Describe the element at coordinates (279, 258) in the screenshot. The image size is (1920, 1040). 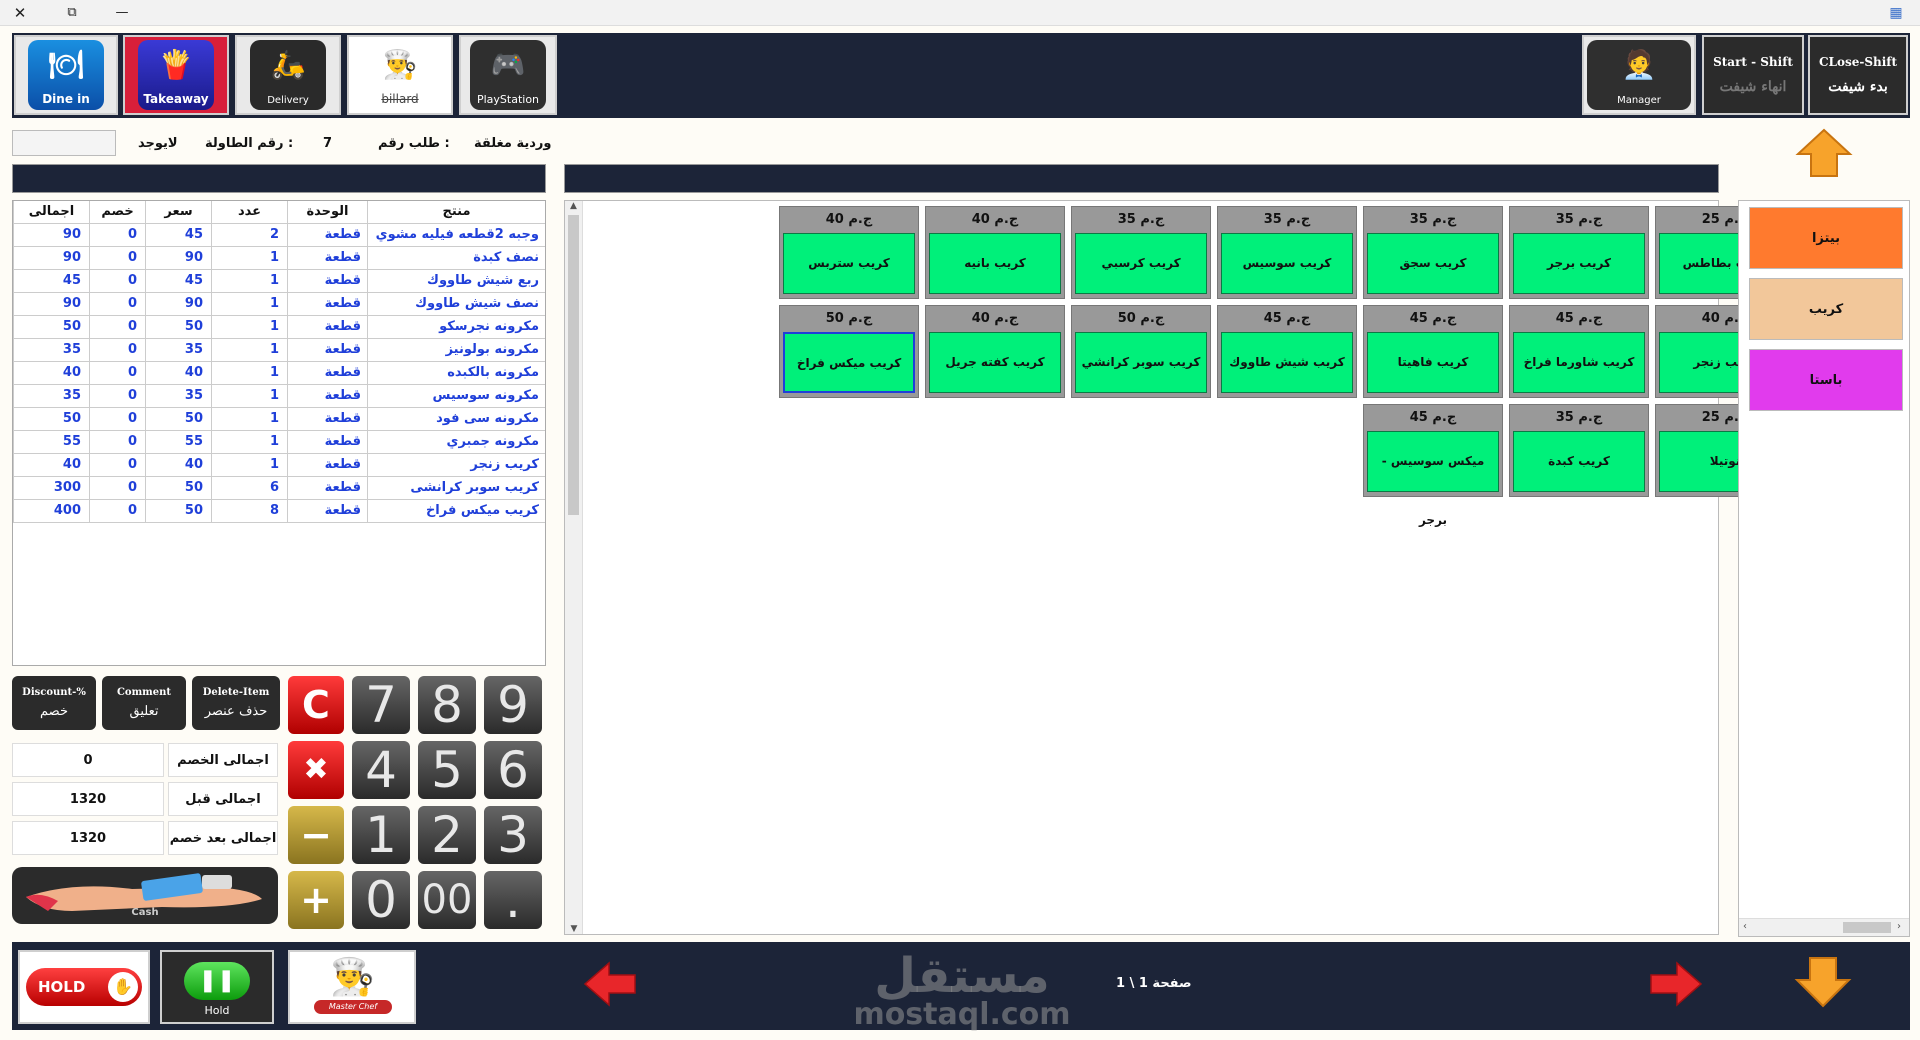
I see `order-row: 90 0 90 1 قطعة نصف كبدة` at that location.